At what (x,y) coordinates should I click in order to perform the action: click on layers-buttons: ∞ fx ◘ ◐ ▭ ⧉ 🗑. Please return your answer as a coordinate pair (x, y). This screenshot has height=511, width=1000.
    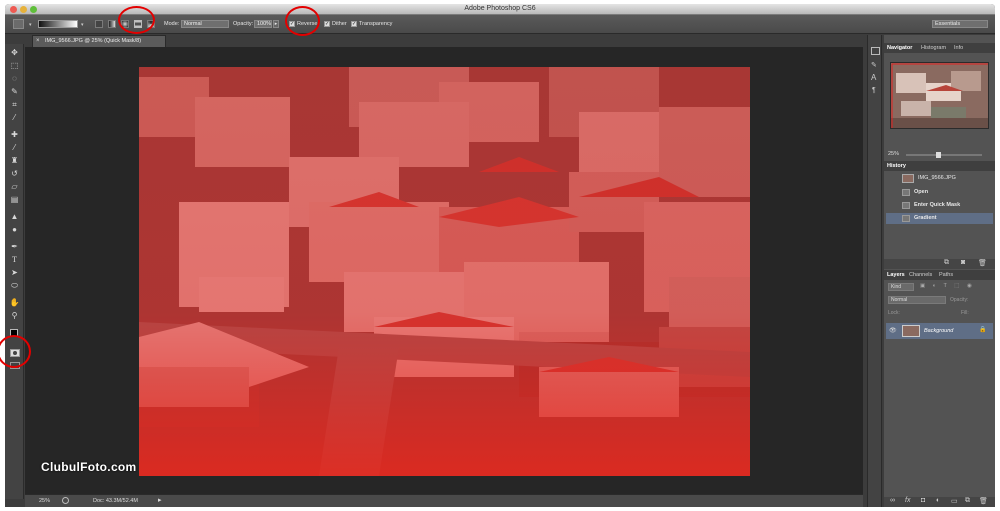
    Looking at the image, I should click on (939, 502).